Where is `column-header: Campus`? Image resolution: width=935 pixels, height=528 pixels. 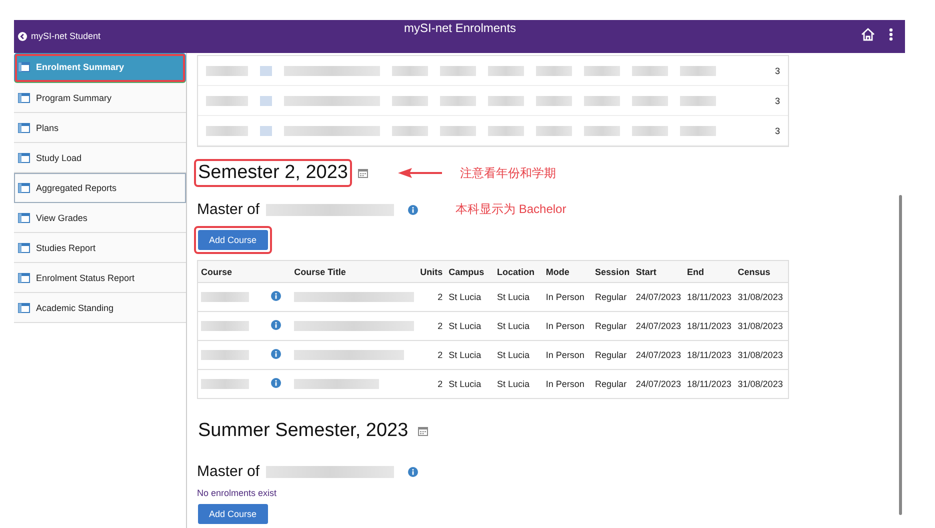
column-header: Campus is located at coordinates (470, 271).